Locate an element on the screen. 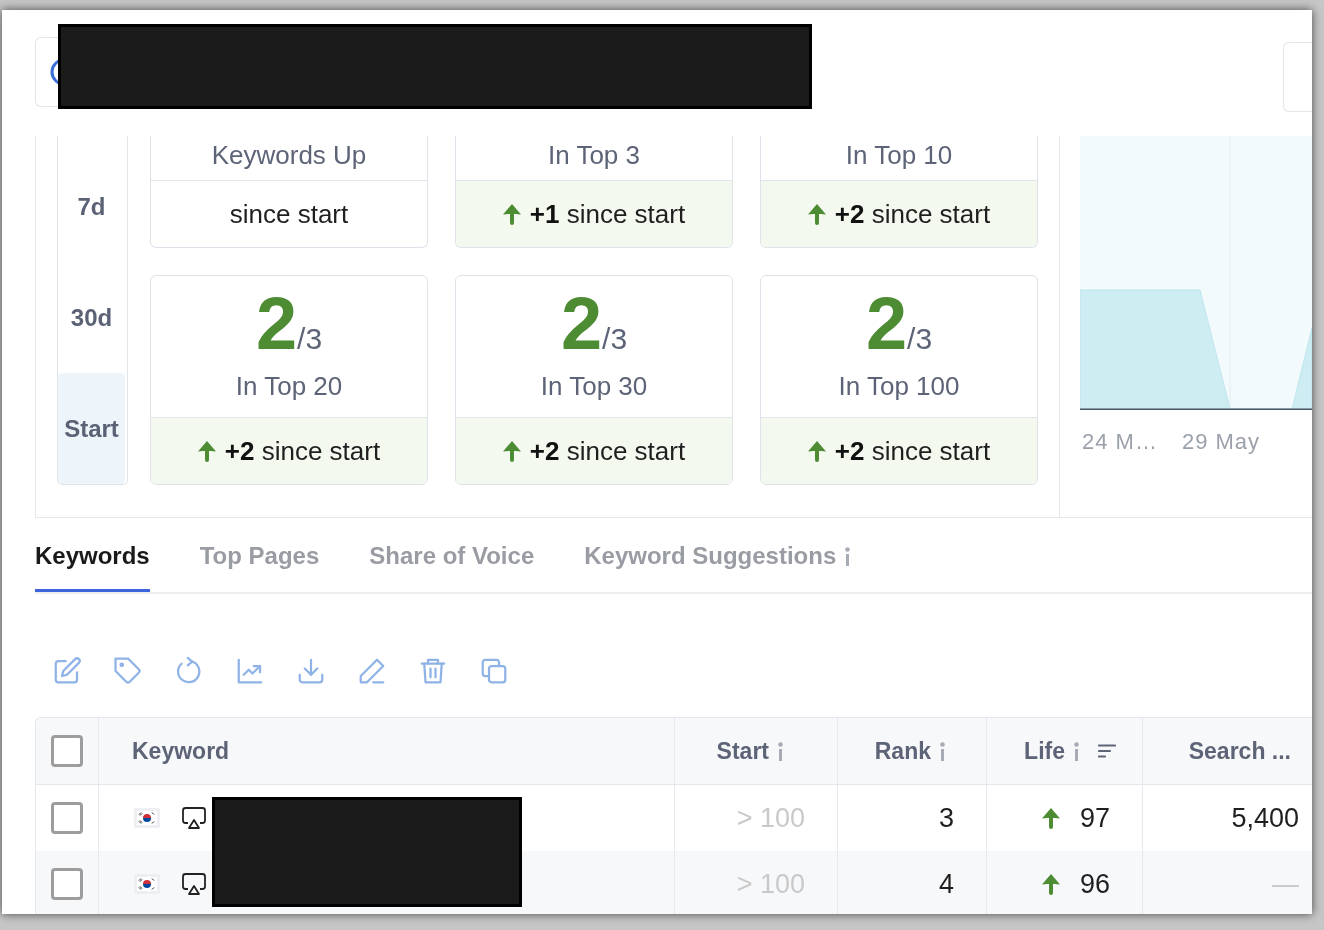  column-header: Life is located at coordinates (1044, 751).